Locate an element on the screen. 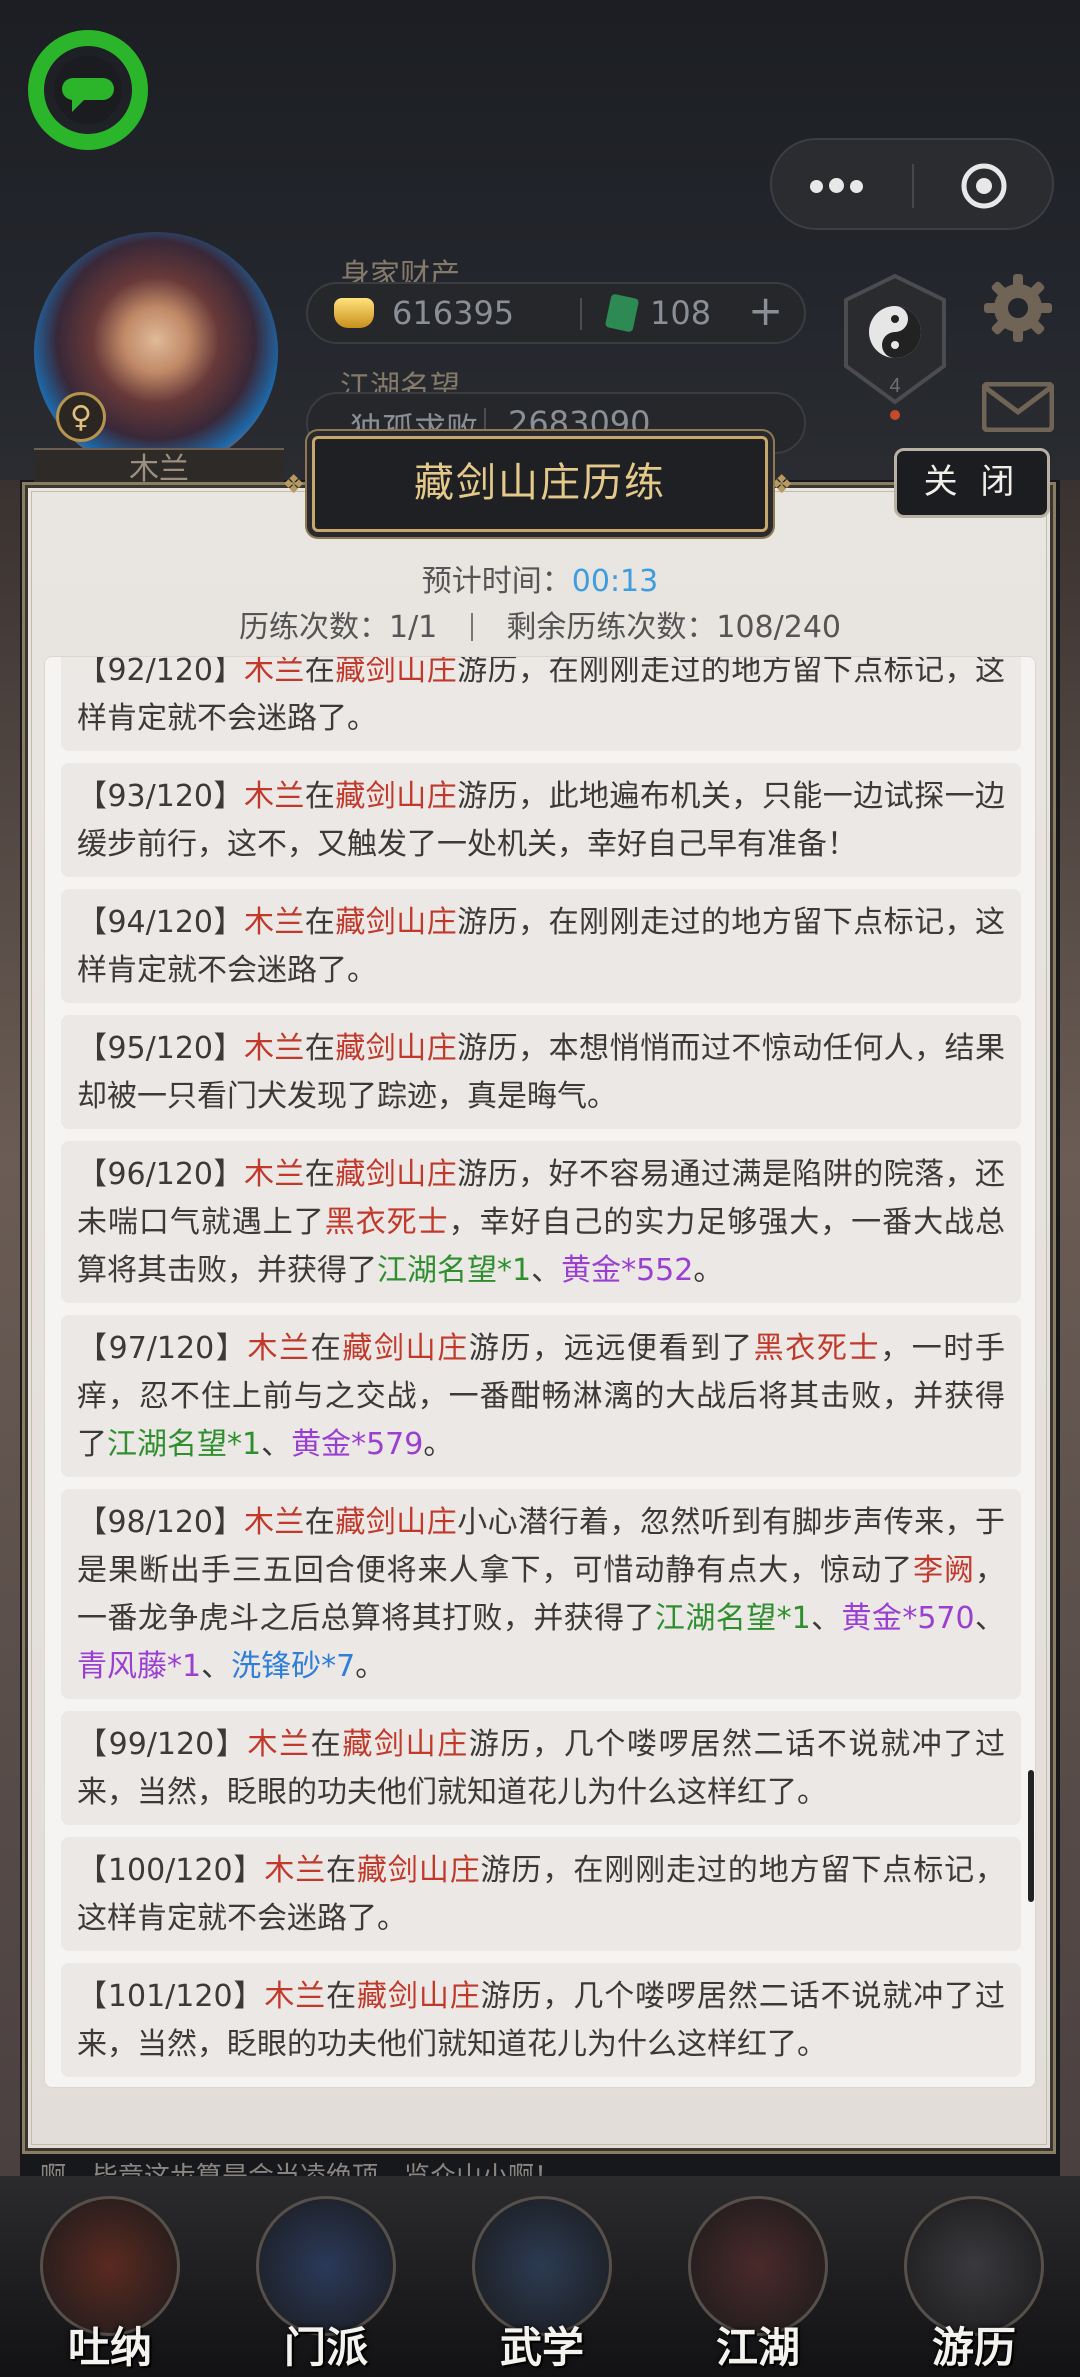  chat-logo-icon is located at coordinates (88, 90).